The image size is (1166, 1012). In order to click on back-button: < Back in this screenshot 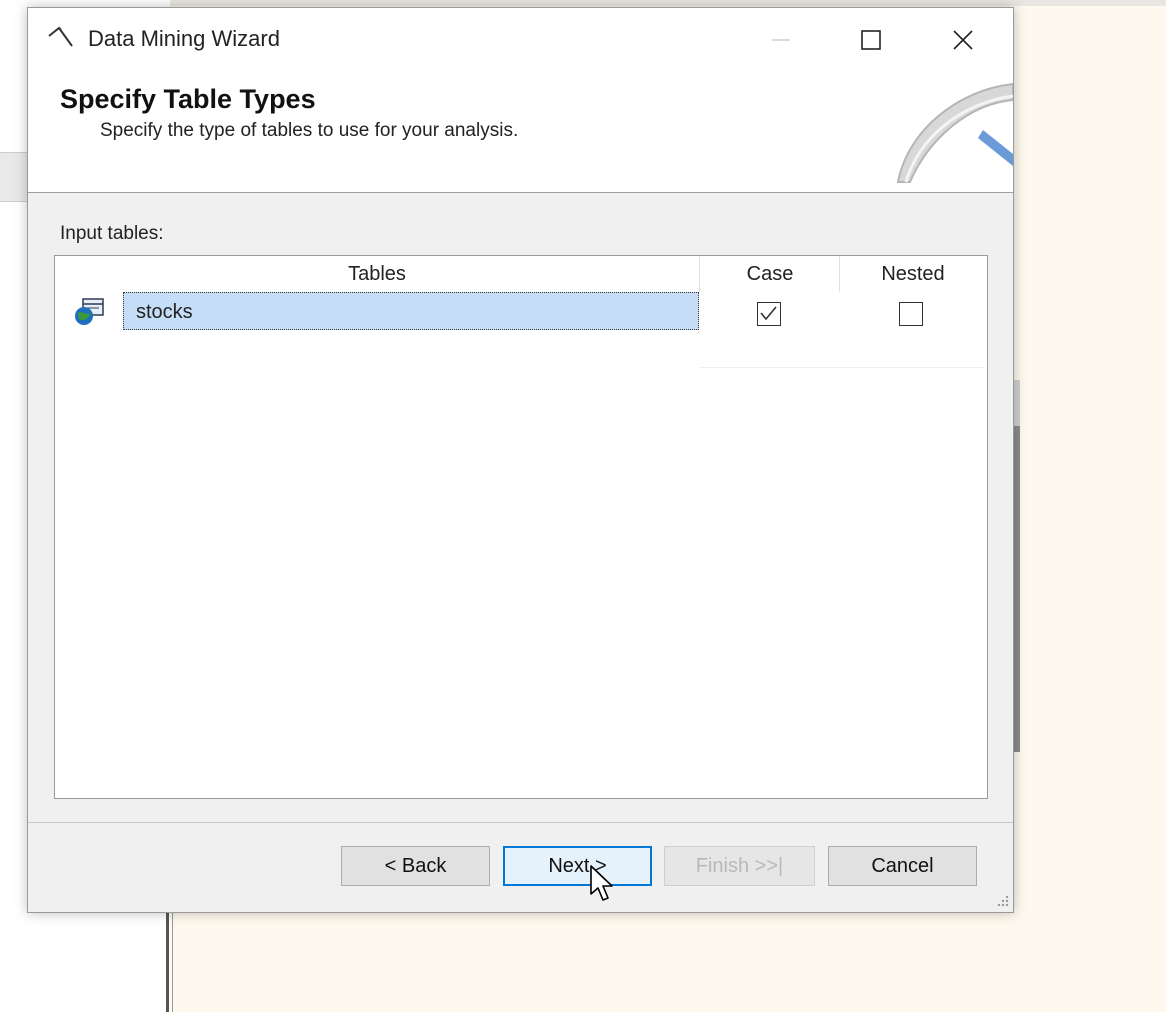, I will do `click(415, 866)`.